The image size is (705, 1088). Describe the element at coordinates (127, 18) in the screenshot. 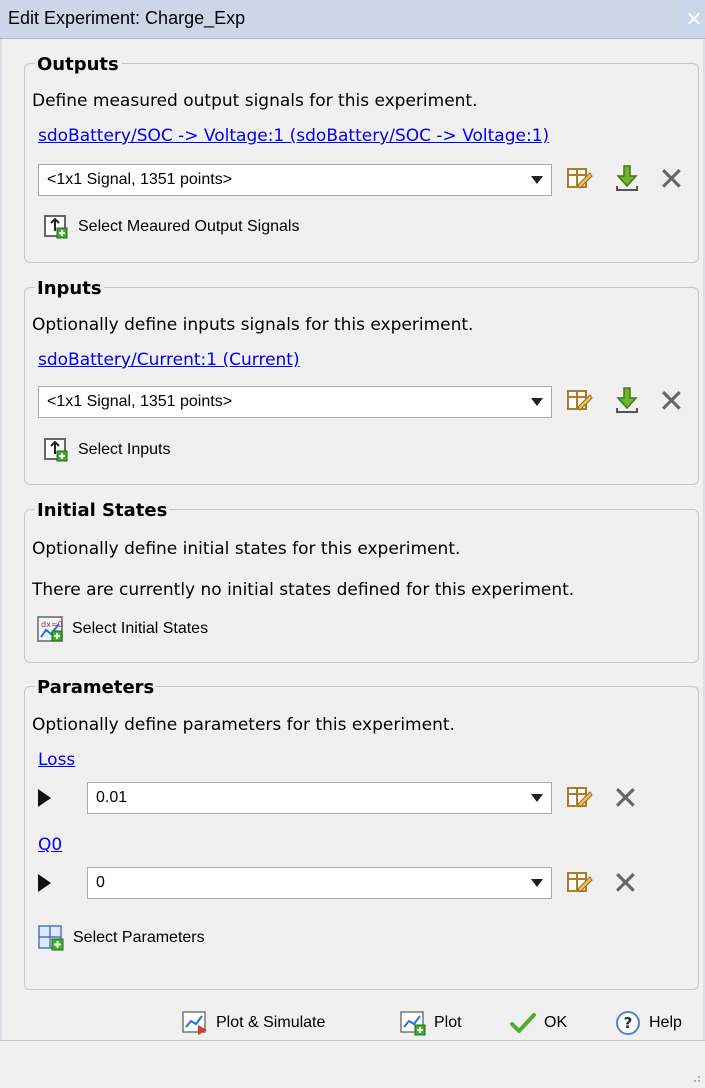

I see `window-title: Edit Experiment: Charge_Exp` at that location.